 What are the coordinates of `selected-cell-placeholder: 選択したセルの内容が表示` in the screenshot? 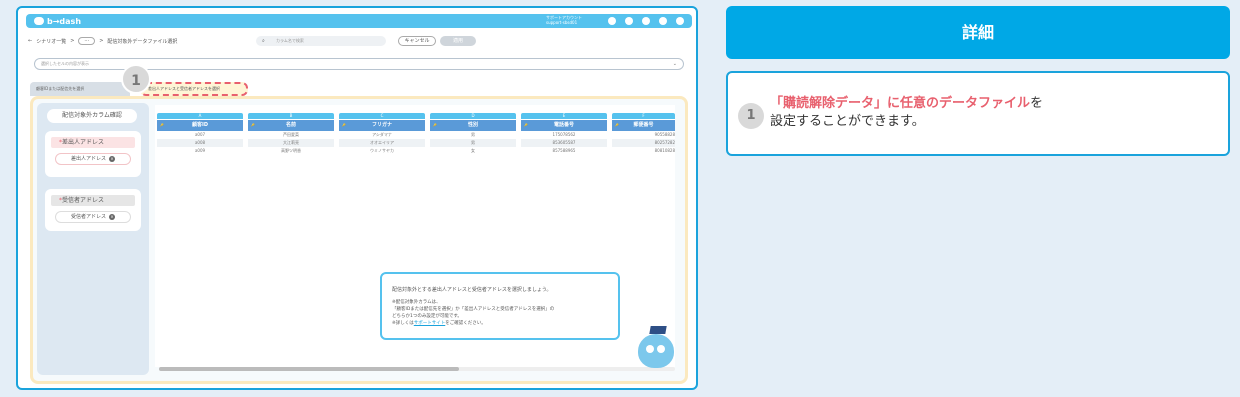 It's located at (65, 63).